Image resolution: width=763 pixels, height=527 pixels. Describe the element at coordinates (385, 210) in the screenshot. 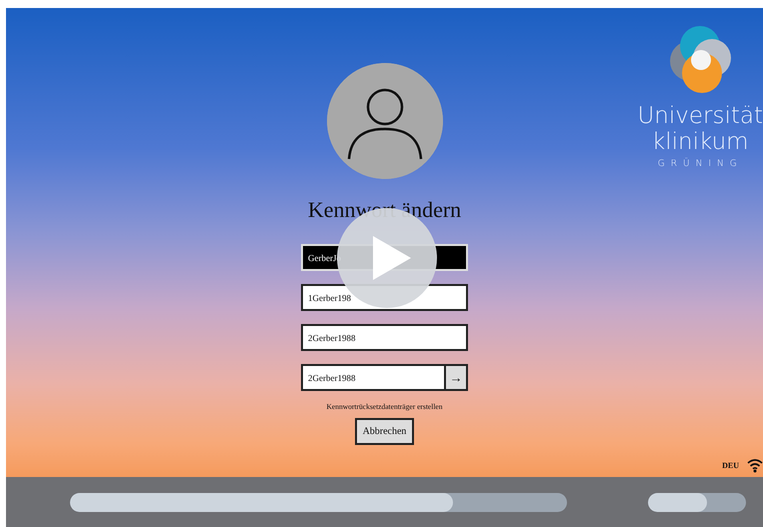

I see `dialog-title: Kennwort ändern` at that location.